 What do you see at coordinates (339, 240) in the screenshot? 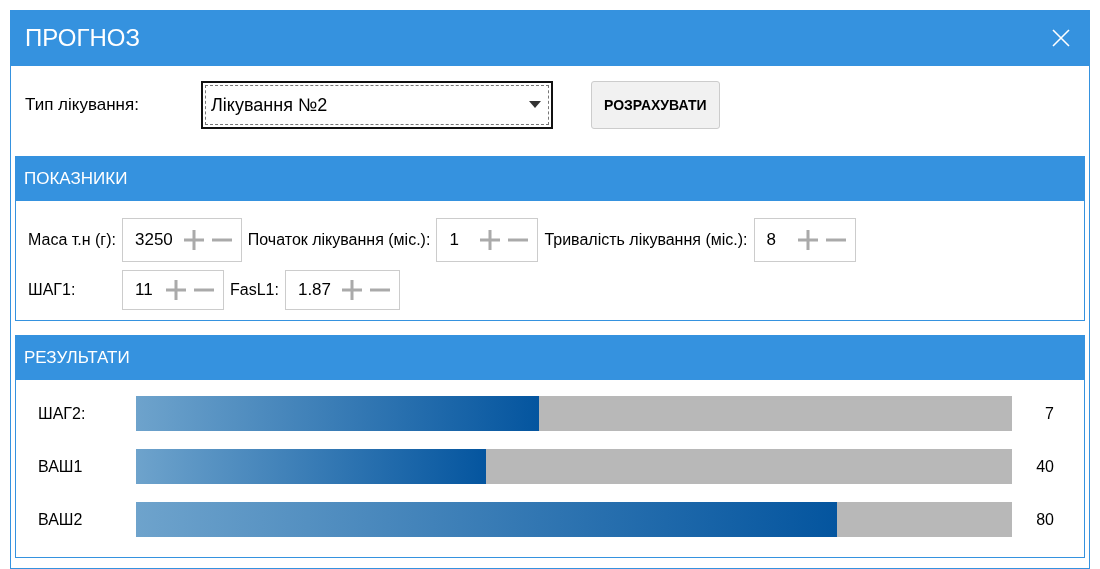
I see `field-label: Початок лікування (міс.):` at bounding box center [339, 240].